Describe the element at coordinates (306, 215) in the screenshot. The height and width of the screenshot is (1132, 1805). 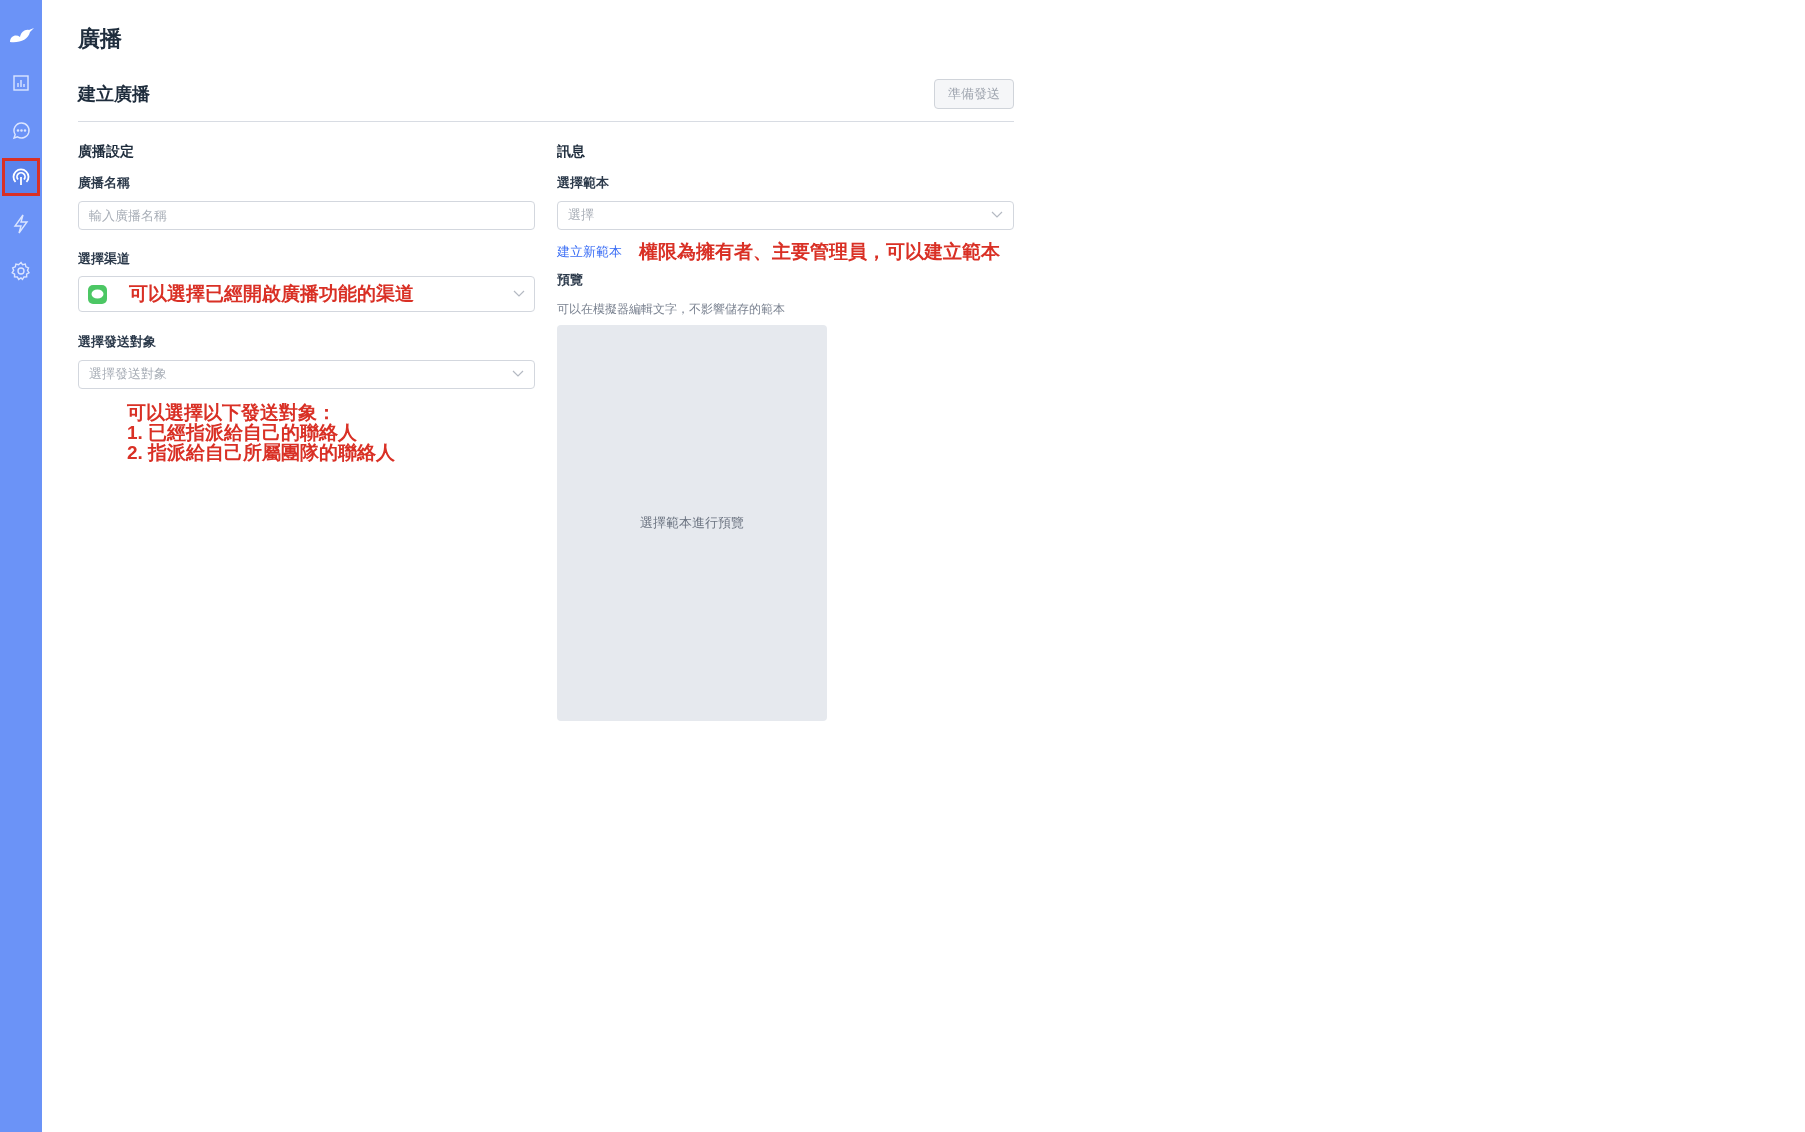
I see `broadcast-name-field: 輸入廣播名稱` at that location.